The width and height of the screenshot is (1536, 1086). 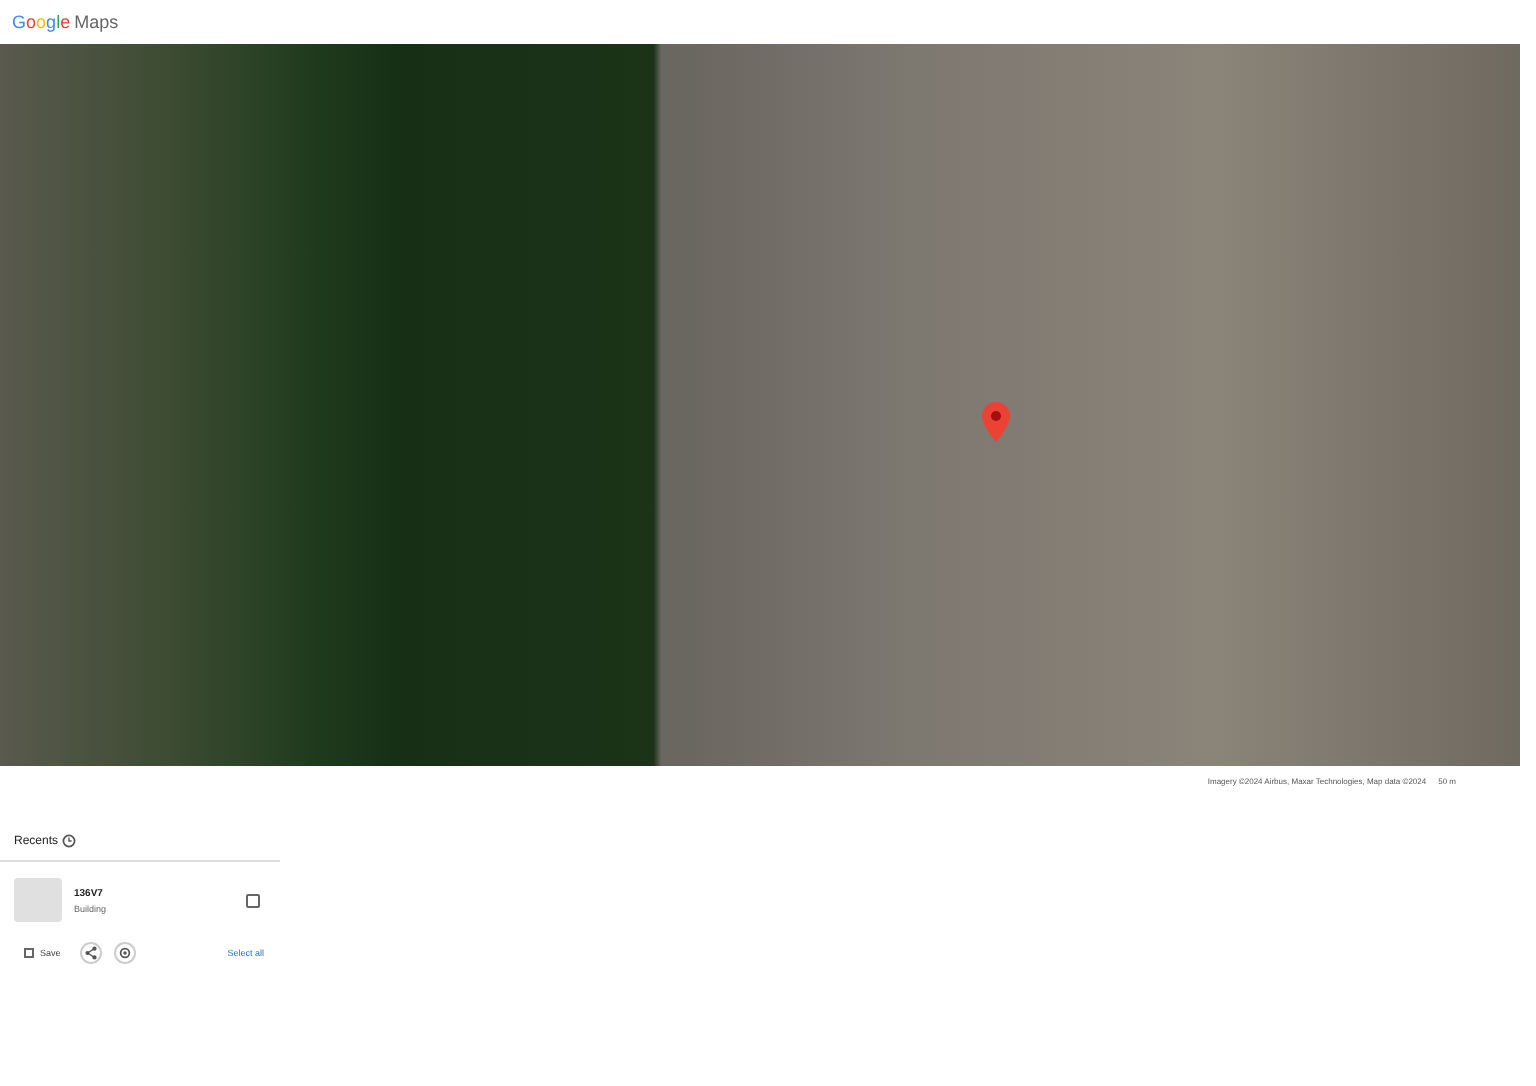 What do you see at coordinates (253, 900) in the screenshot?
I see `checkbox` at bounding box center [253, 900].